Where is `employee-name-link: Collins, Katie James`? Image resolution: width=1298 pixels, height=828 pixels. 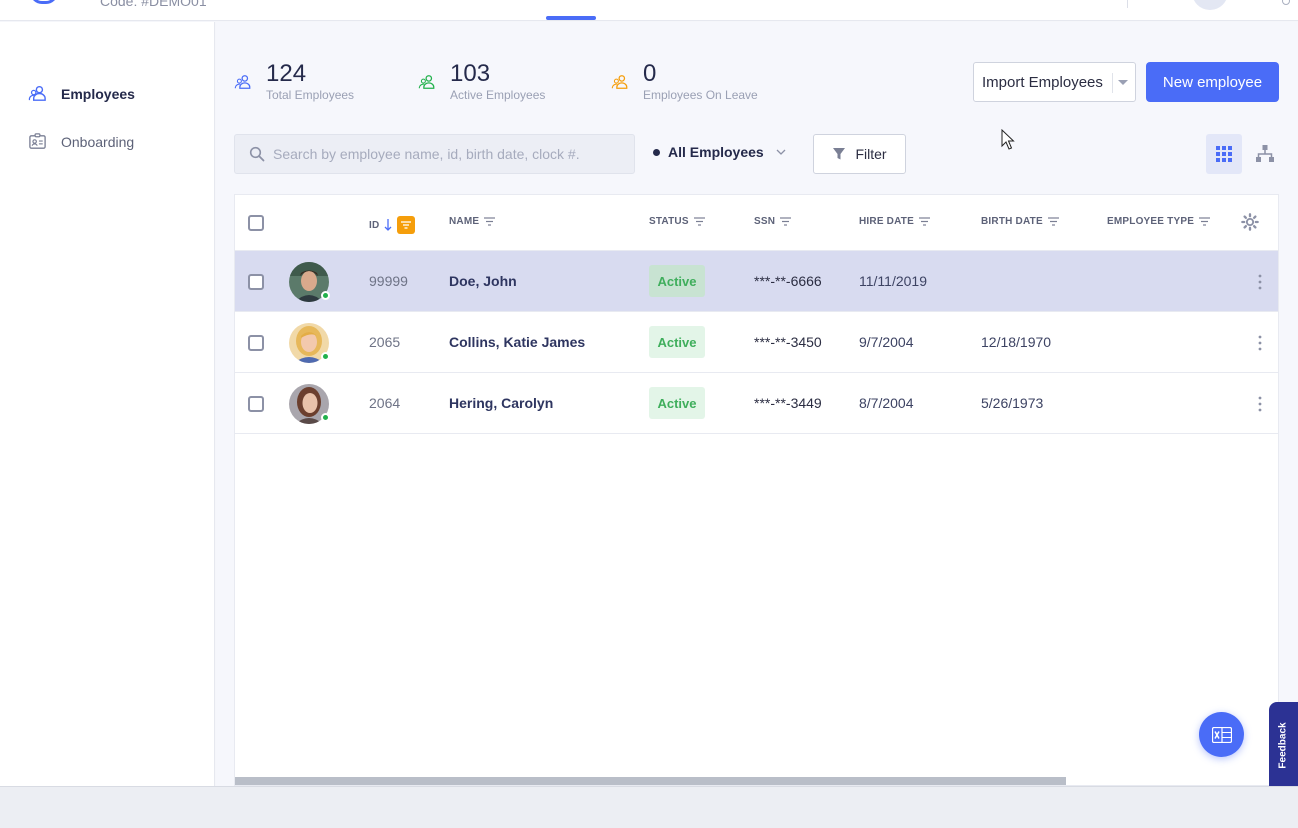 employee-name-link: Collins, Katie James is located at coordinates (517, 342).